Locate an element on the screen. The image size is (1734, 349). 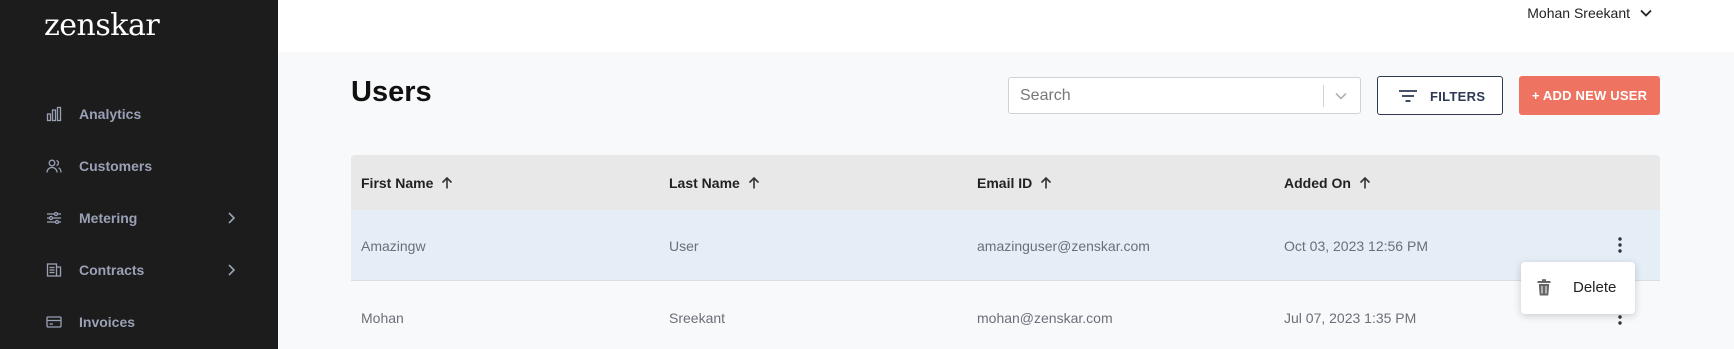
column-header-label: First Name is located at coordinates (397, 182).